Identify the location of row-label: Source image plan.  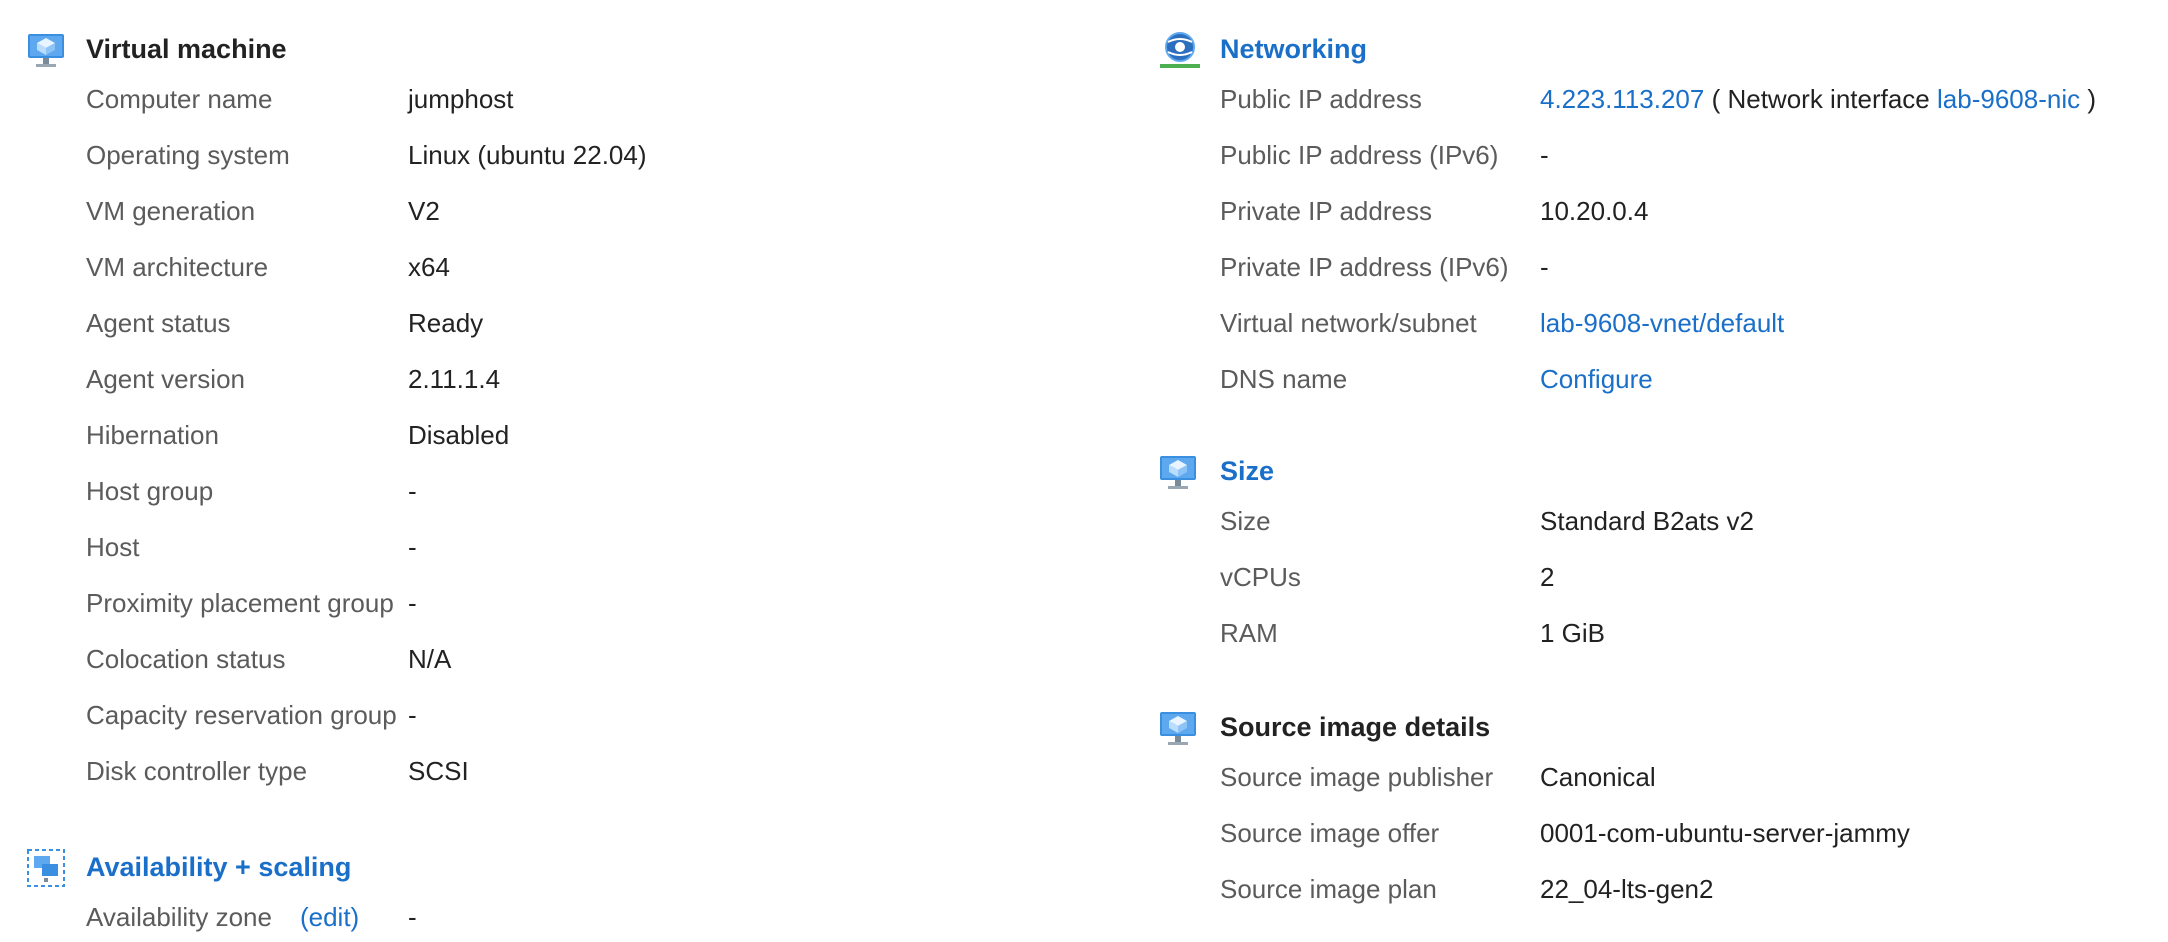
(1328, 889).